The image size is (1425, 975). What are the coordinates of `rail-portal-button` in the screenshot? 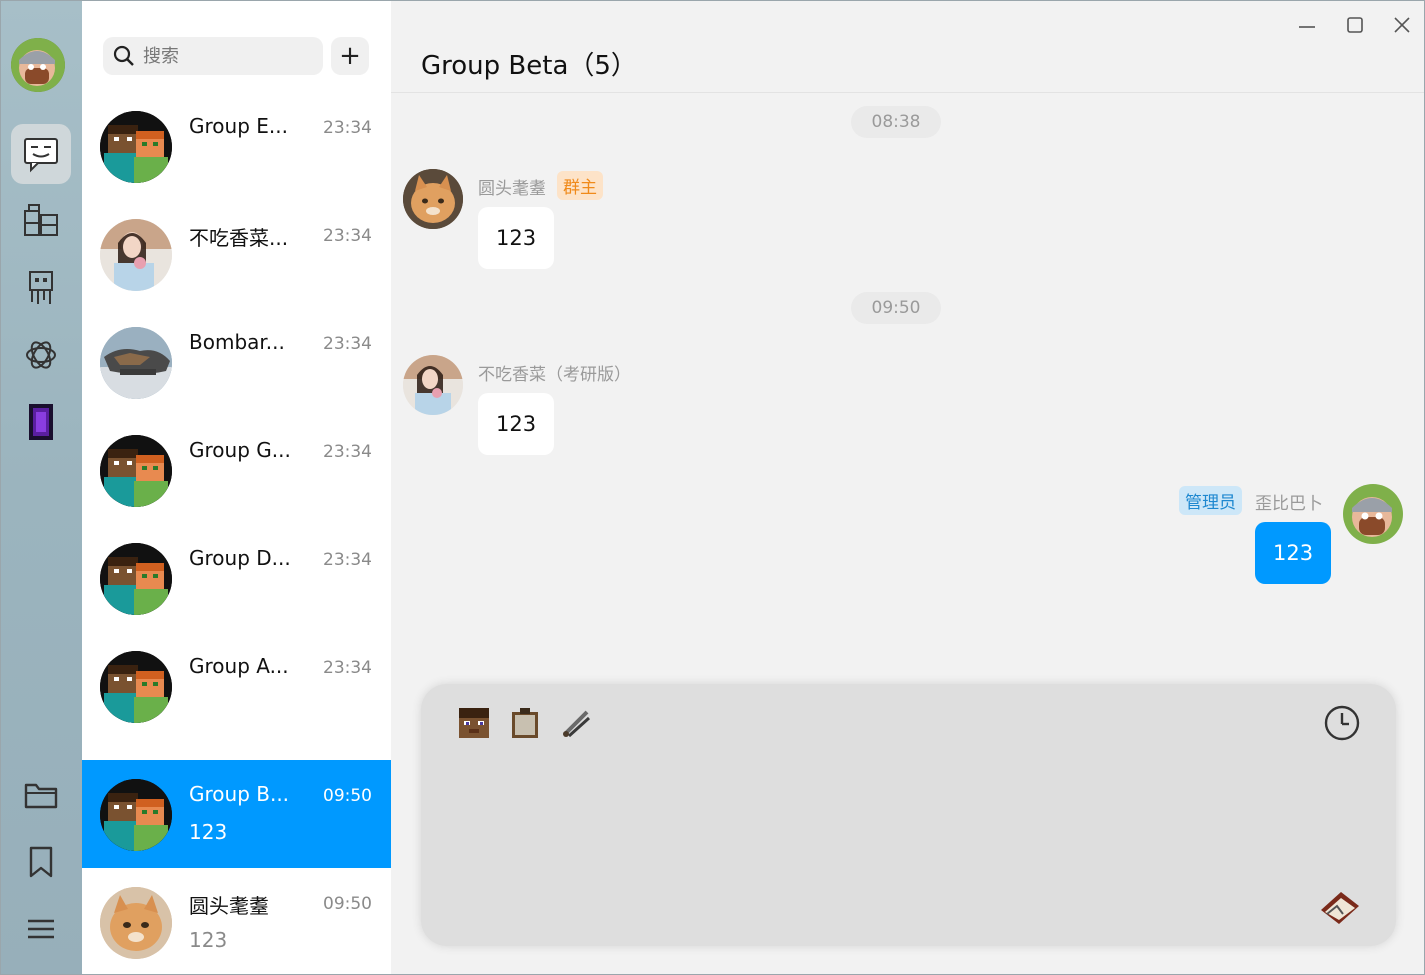 It's located at (41, 422).